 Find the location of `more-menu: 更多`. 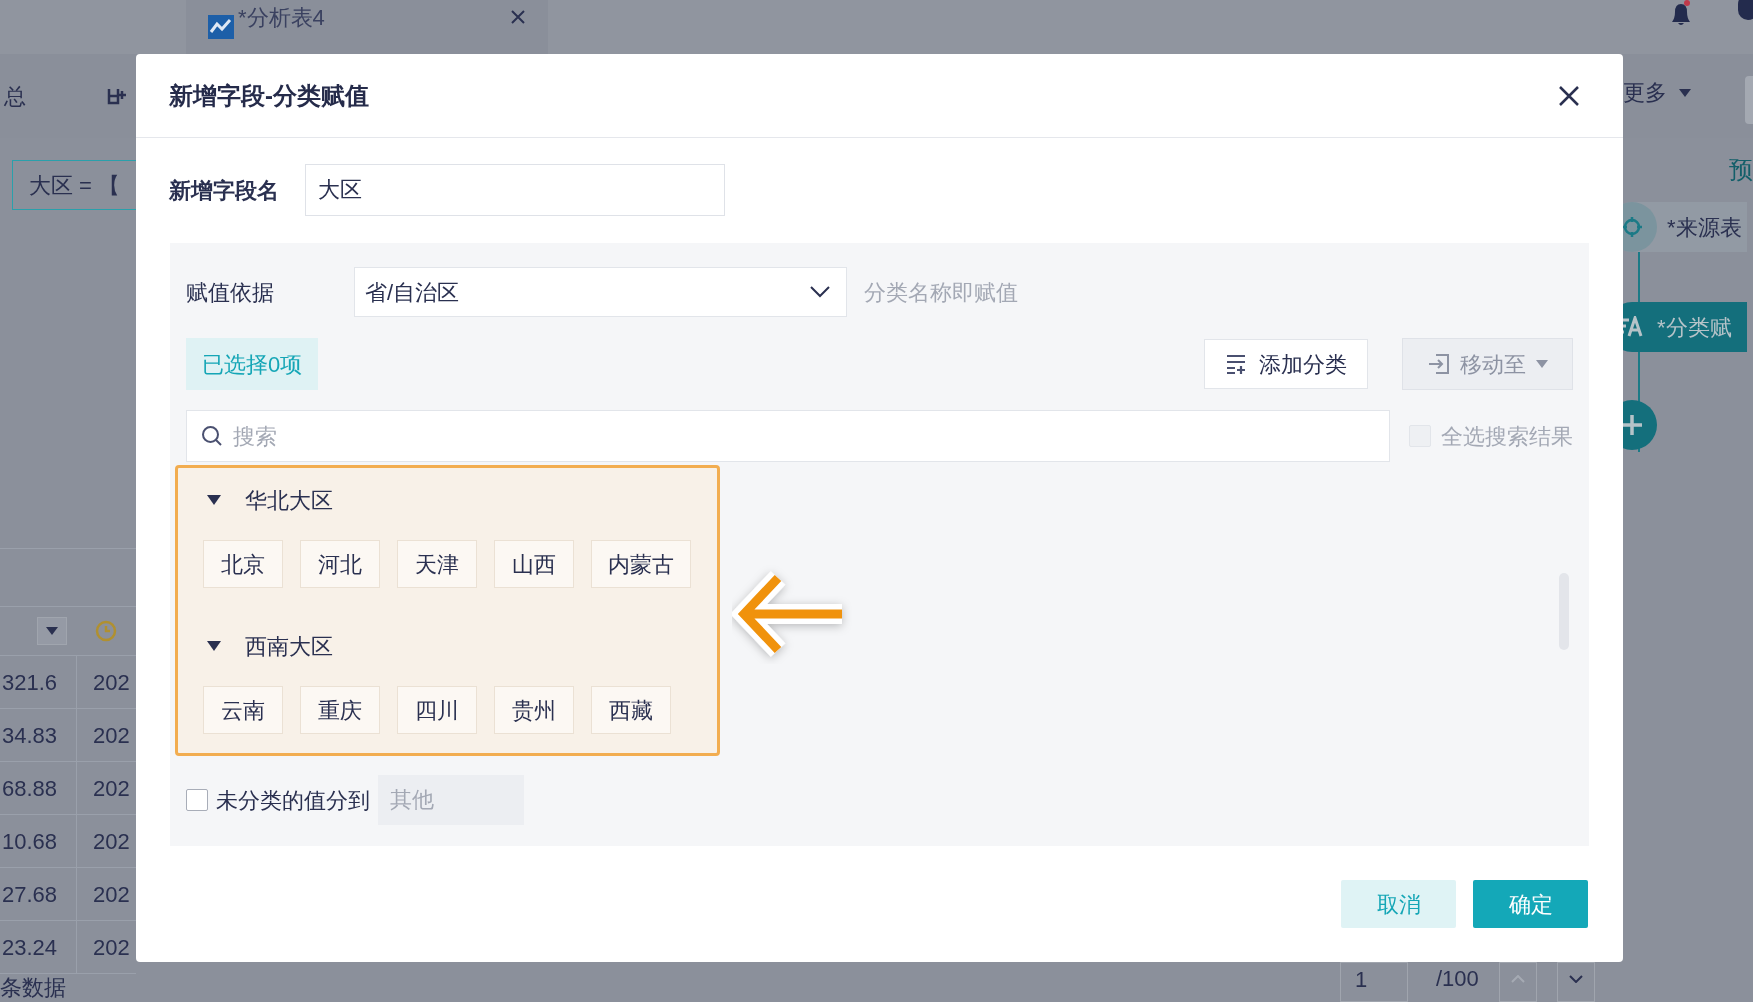

more-menu: 更多 is located at coordinates (1645, 92).